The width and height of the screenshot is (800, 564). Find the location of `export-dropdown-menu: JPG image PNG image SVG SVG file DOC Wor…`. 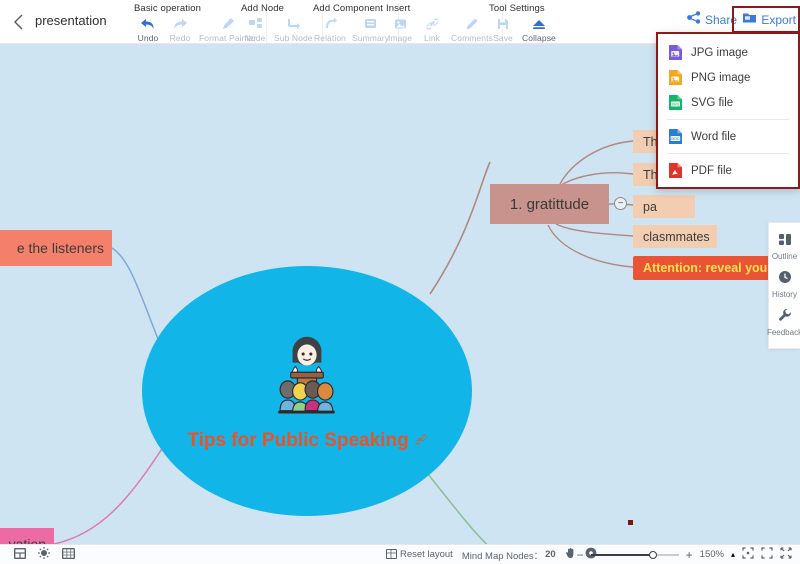

export-dropdown-menu: JPG image PNG image SVG SVG file DOC Wor… is located at coordinates (728, 110).